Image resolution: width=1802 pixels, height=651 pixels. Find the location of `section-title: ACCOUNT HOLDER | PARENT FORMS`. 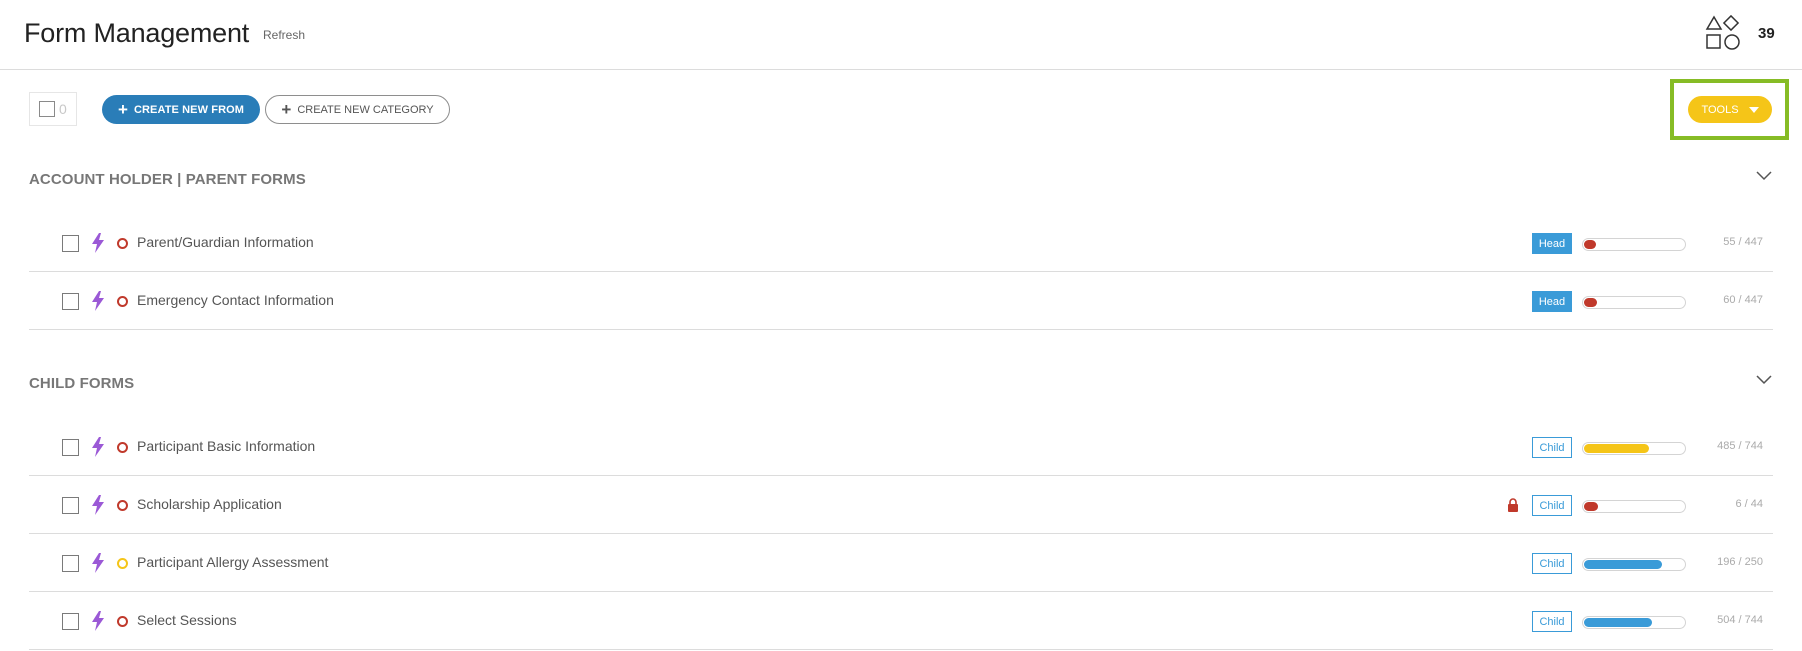

section-title: ACCOUNT HOLDER | PARENT FORMS is located at coordinates (167, 179).